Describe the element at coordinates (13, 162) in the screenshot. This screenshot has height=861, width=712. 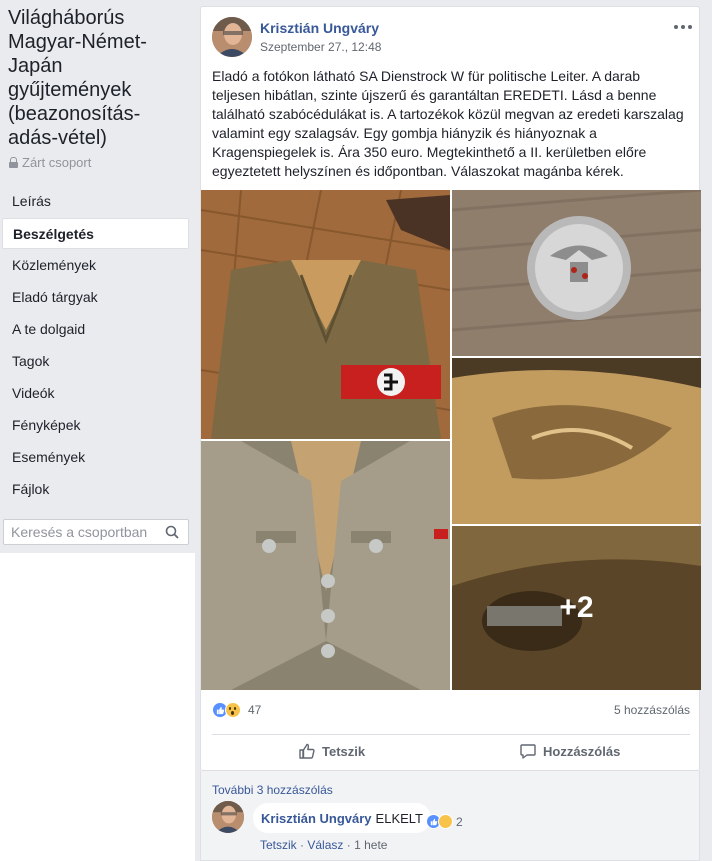
I see `lock-icon` at that location.